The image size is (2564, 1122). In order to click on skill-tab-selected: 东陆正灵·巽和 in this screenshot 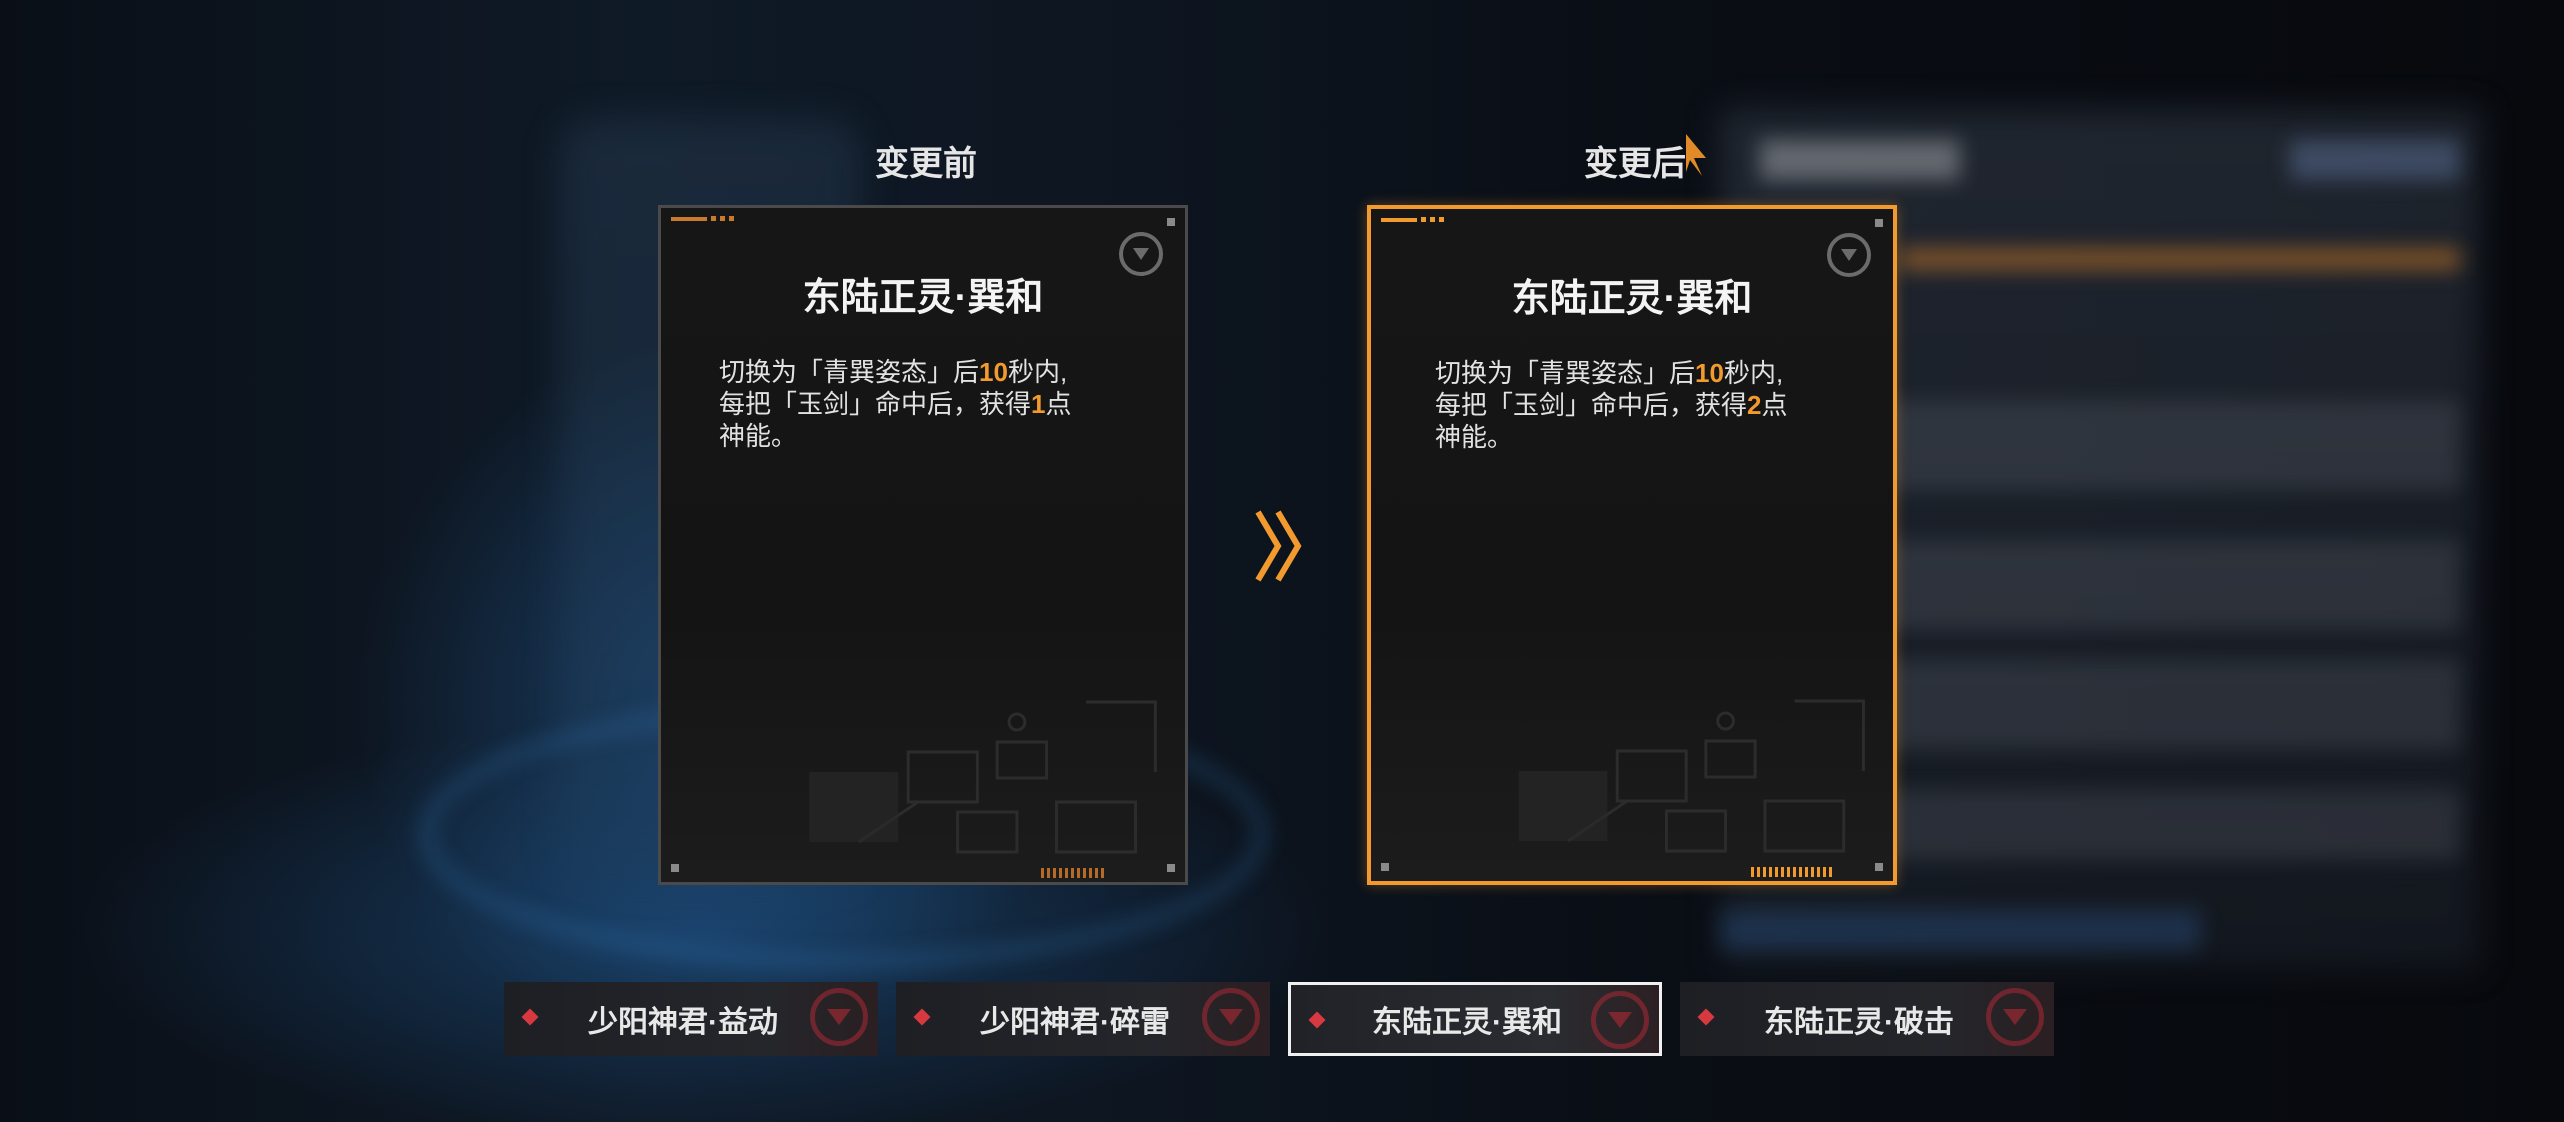, I will do `click(1475, 1019)`.